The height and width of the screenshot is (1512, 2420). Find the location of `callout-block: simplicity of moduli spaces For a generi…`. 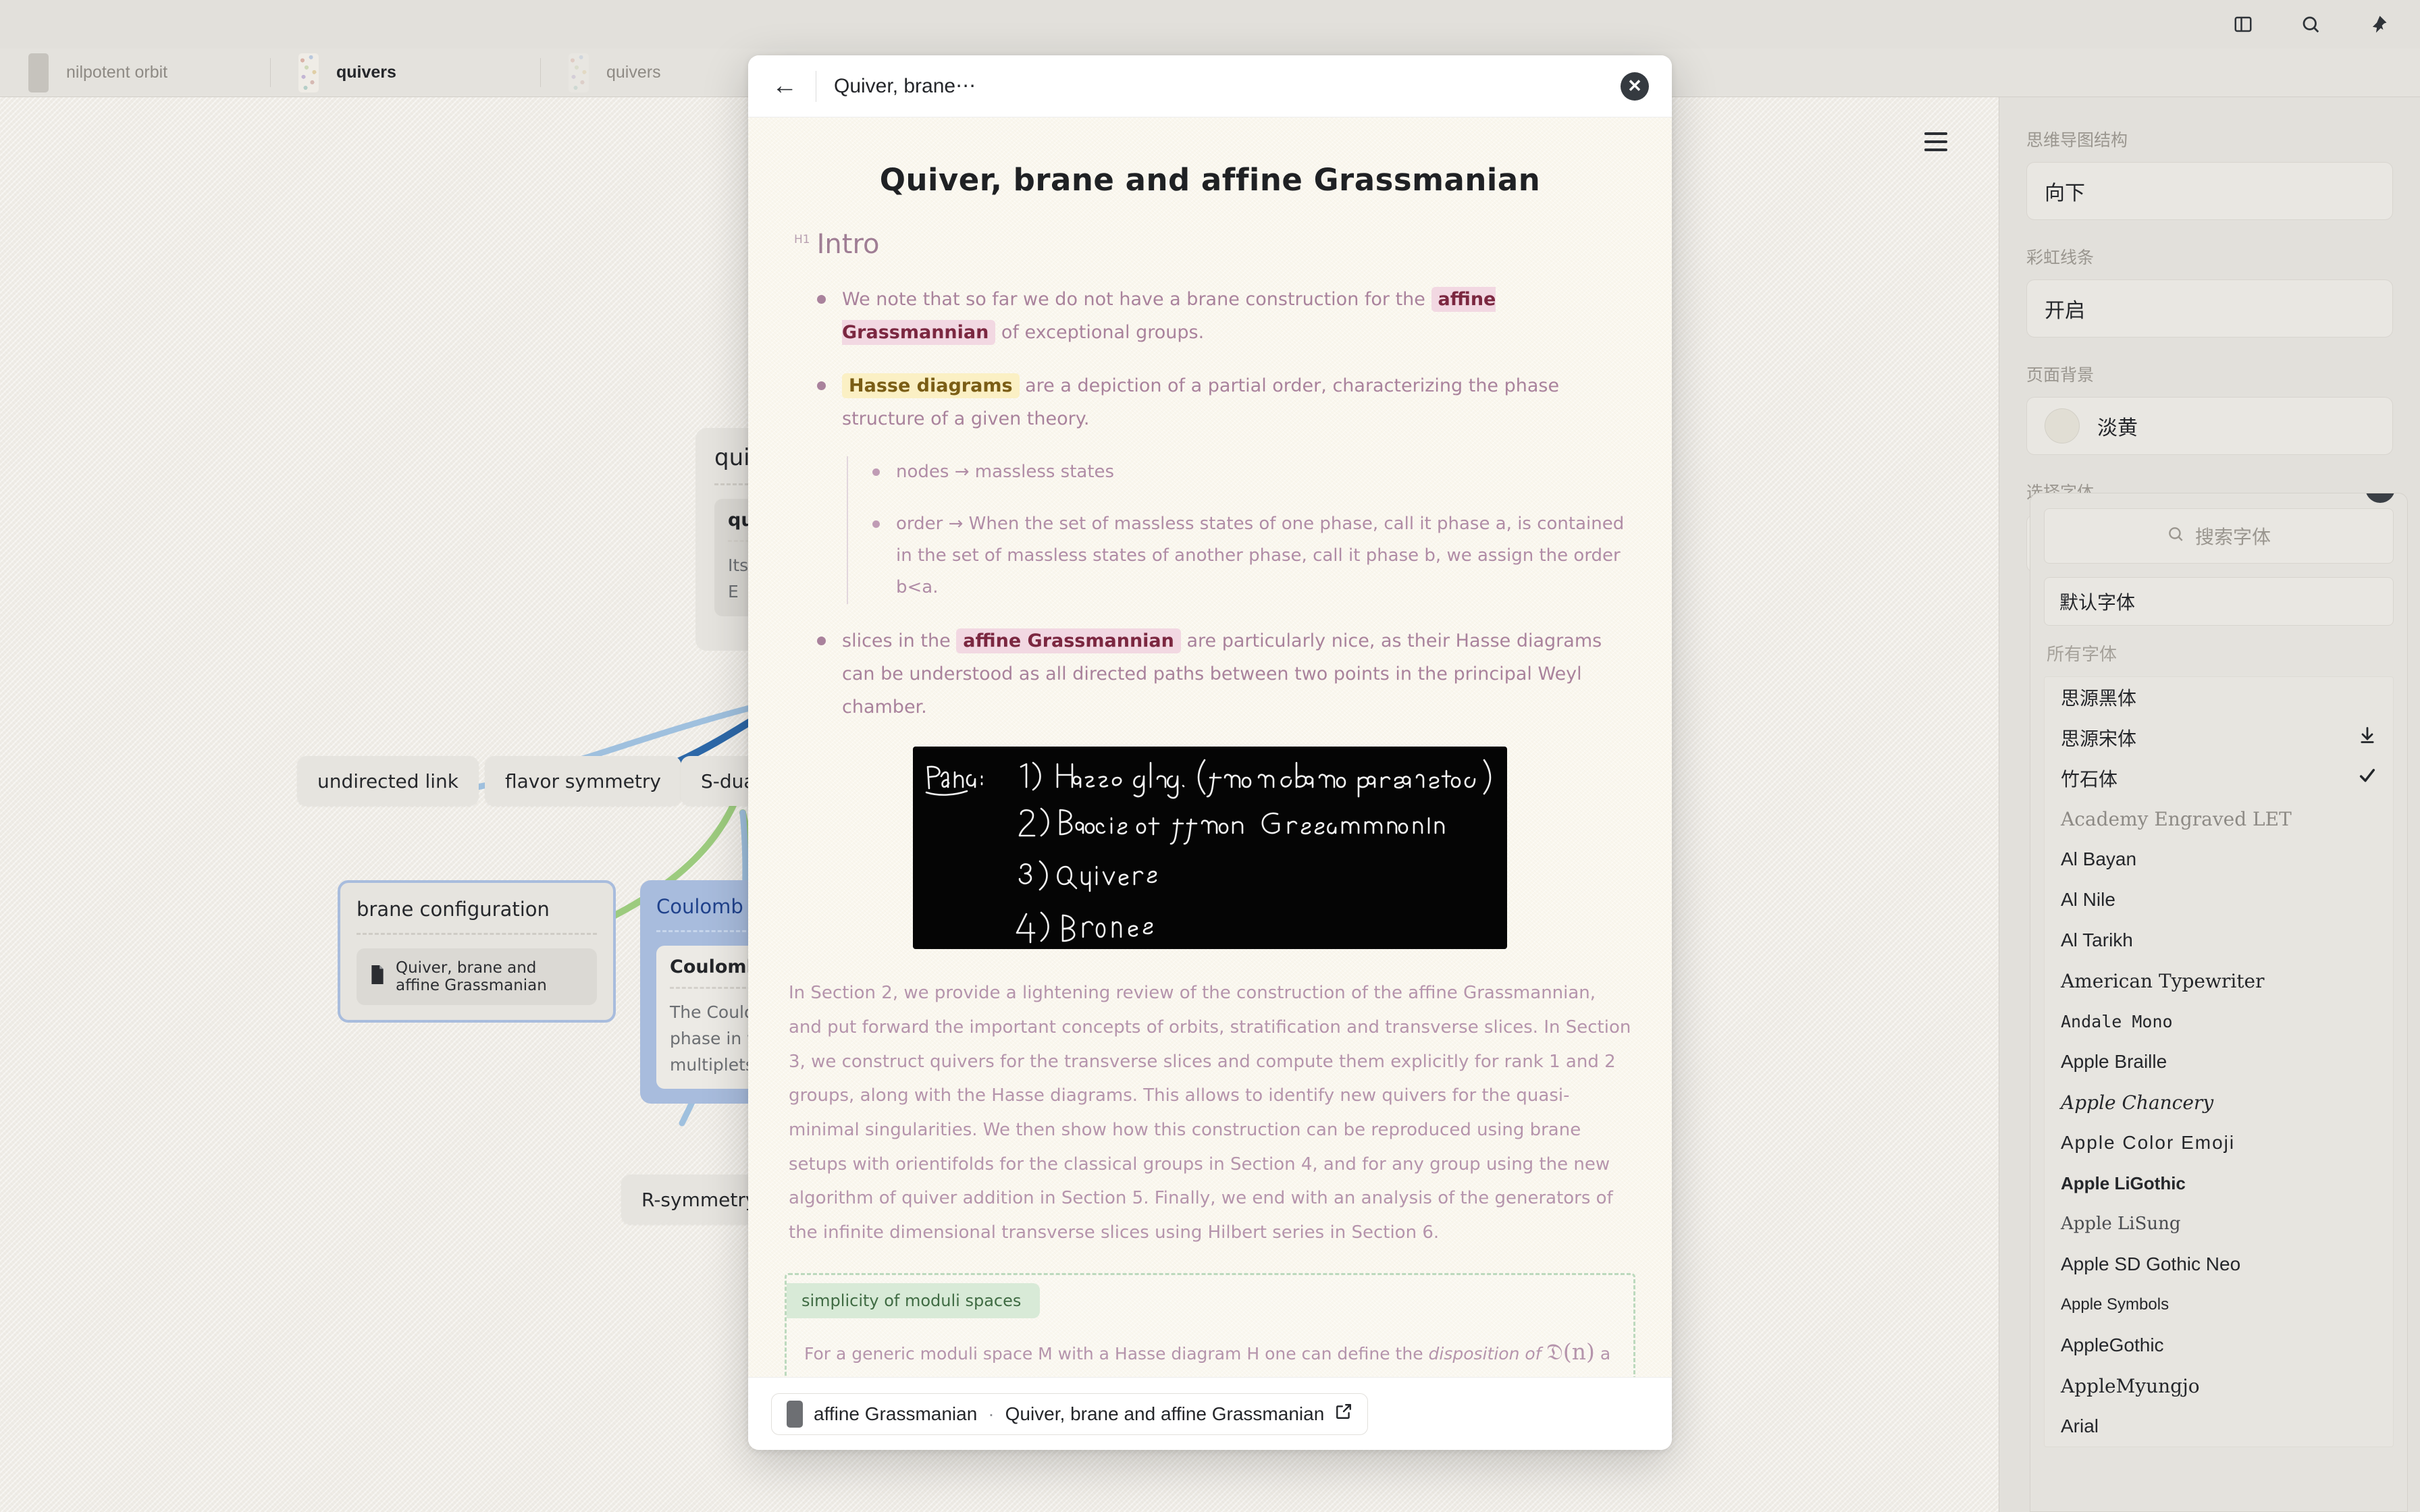

callout-block: simplicity of moduli spaces For a generi… is located at coordinates (1210, 1324).